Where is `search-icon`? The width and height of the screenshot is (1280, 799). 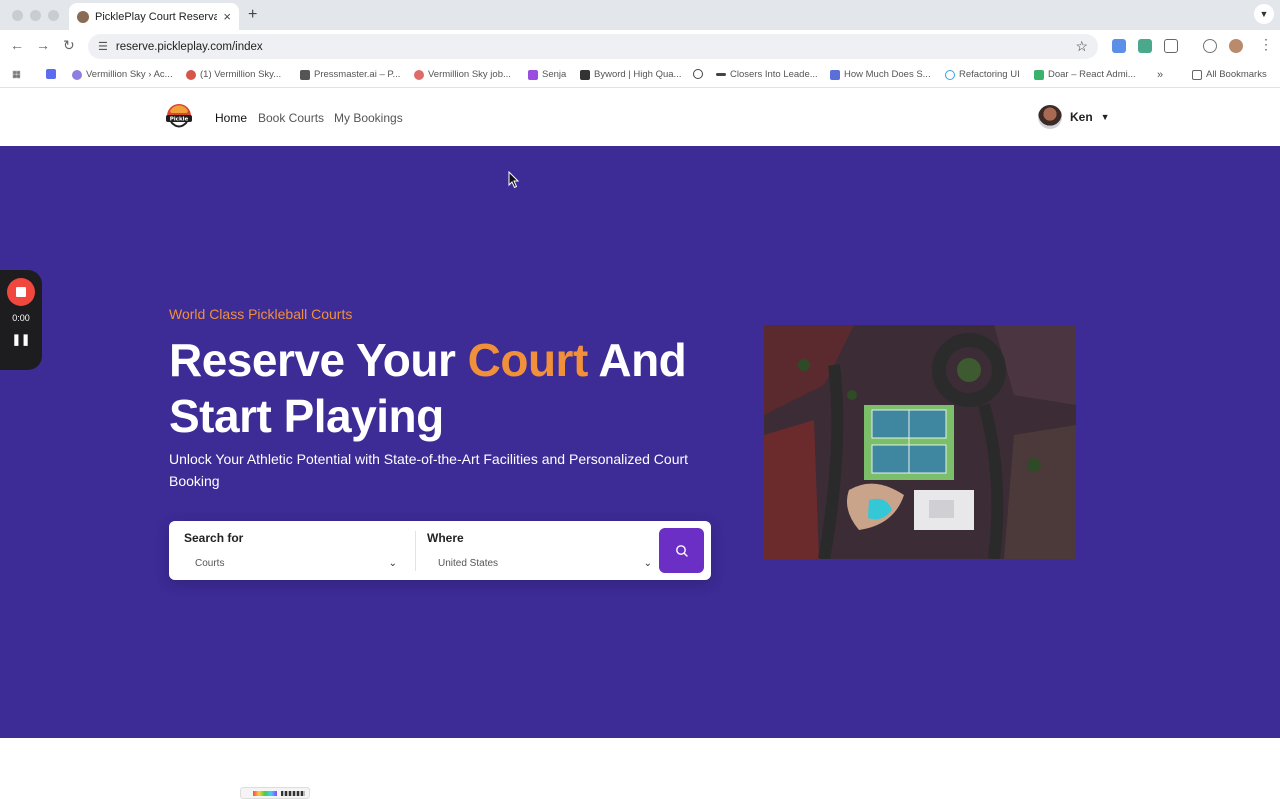 search-icon is located at coordinates (681, 550).